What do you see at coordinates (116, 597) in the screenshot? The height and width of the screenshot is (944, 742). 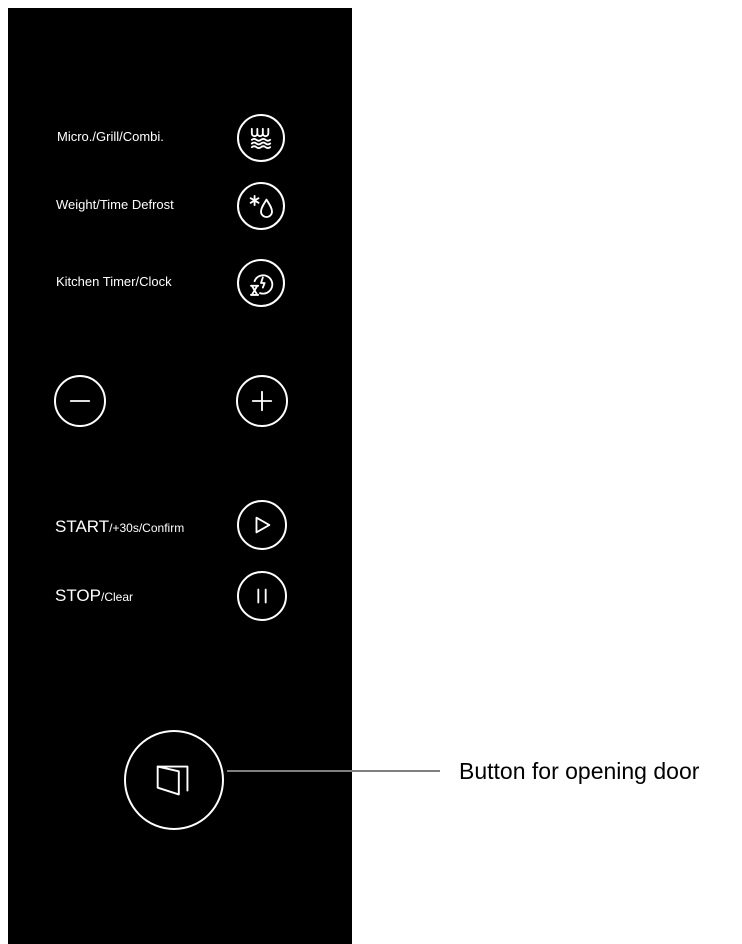 I see `stop-sub-label: /Clear` at bounding box center [116, 597].